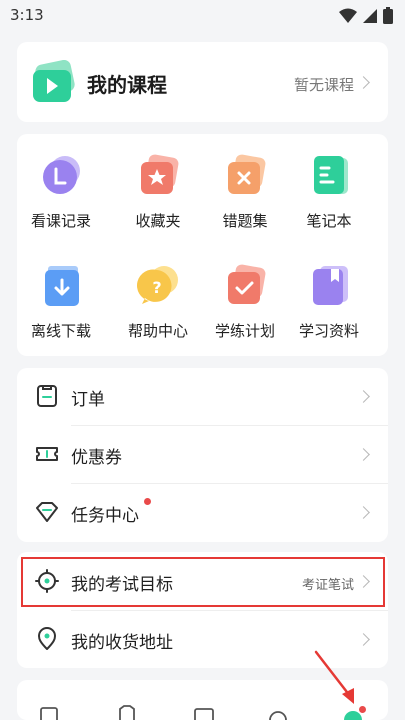 The height and width of the screenshot is (720, 405). I want to click on star-folder-icon, so click(160, 174).